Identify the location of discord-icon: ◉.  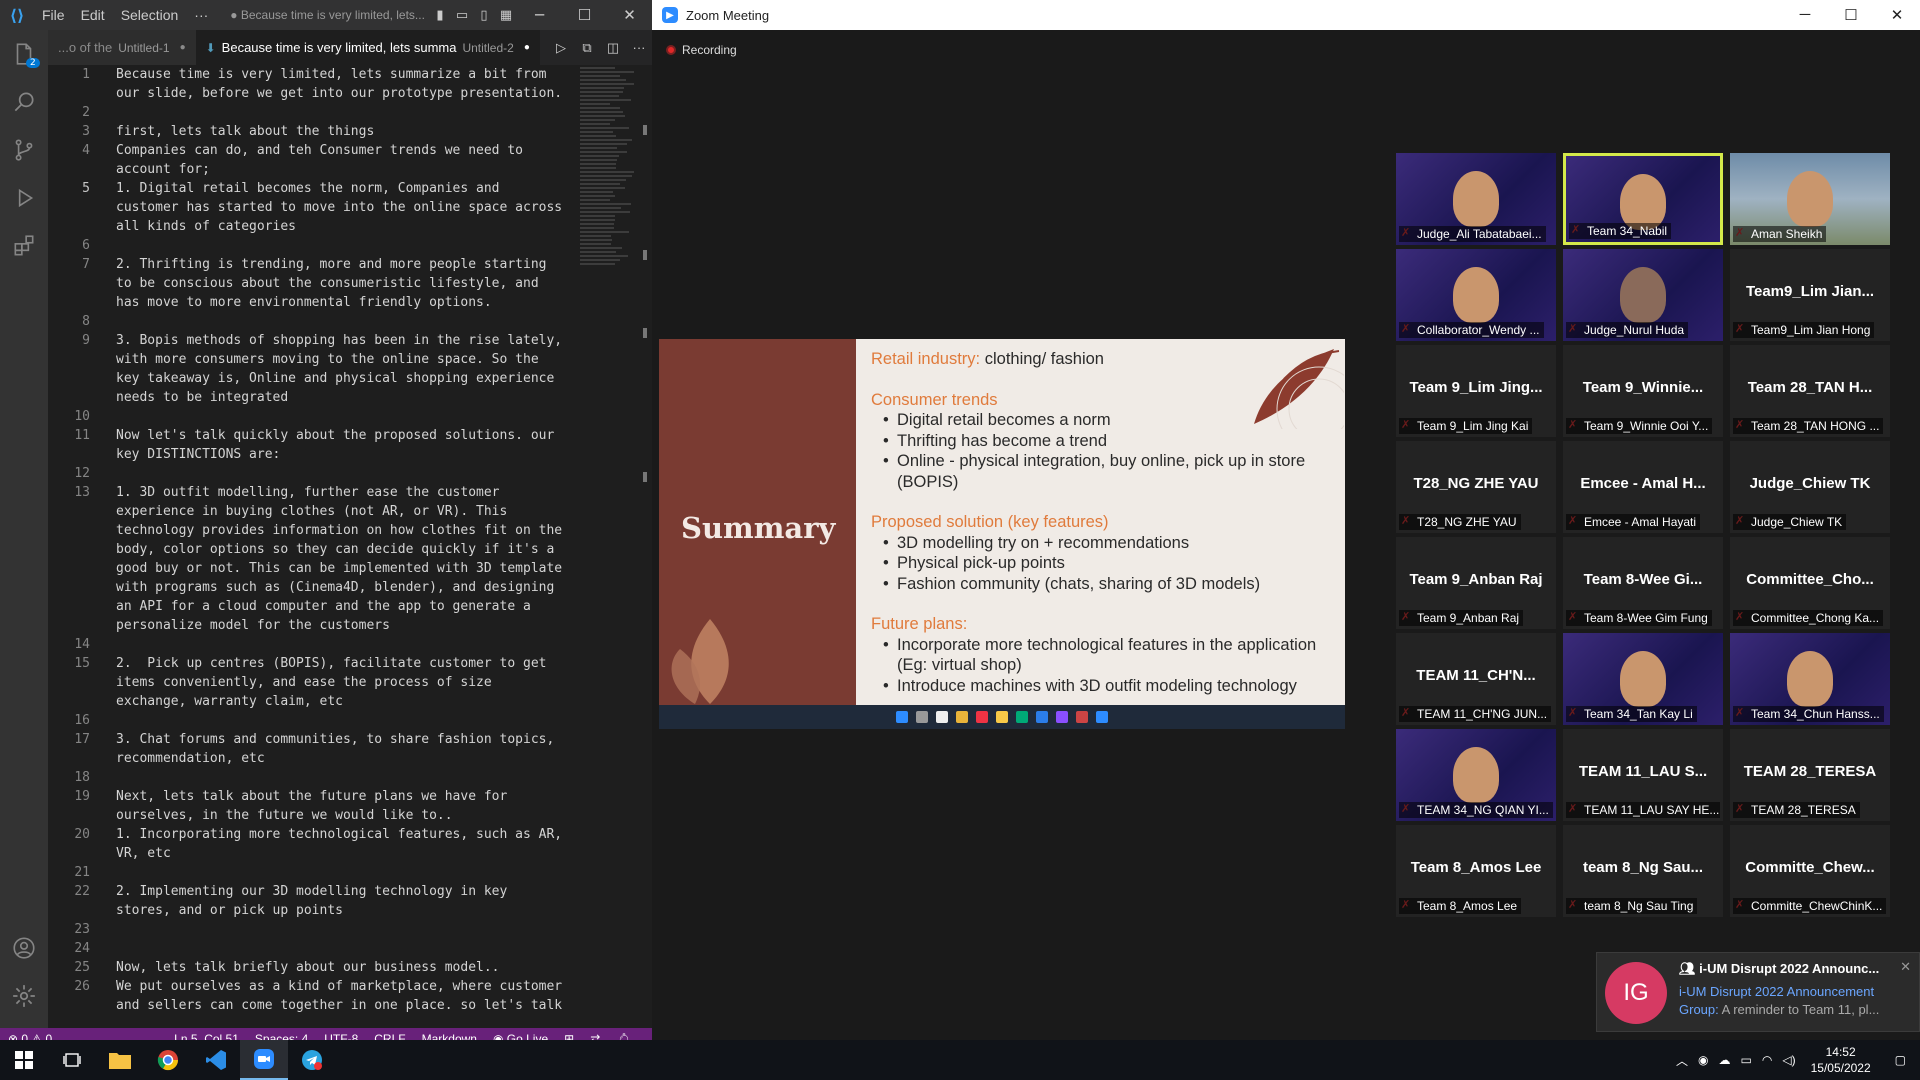
(1703, 1060).